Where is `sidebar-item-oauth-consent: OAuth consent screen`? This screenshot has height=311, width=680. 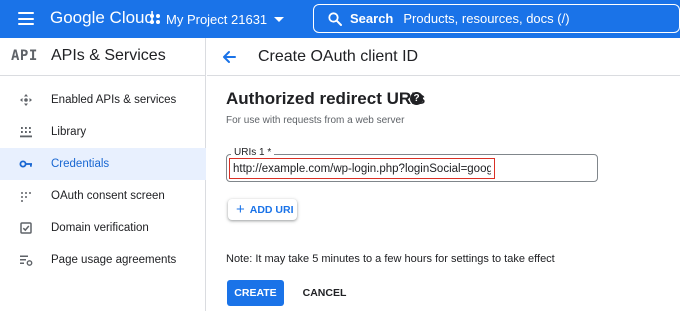 sidebar-item-oauth-consent: OAuth consent screen is located at coordinates (103, 196).